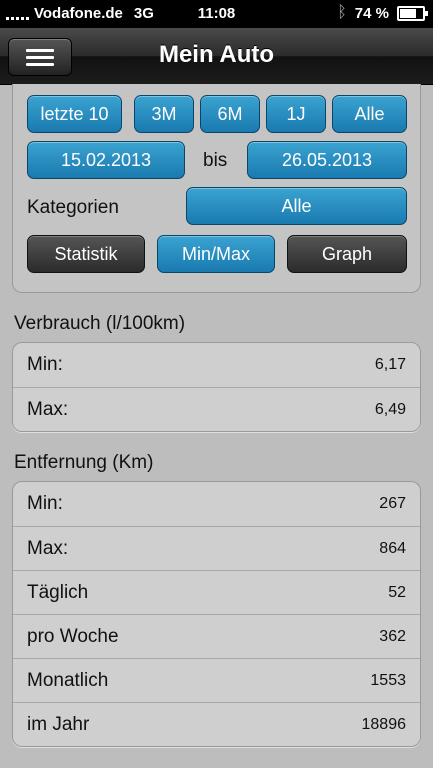 Image resolution: width=433 pixels, height=768 pixels. I want to click on page-title: Mein Auto, so click(216, 54).